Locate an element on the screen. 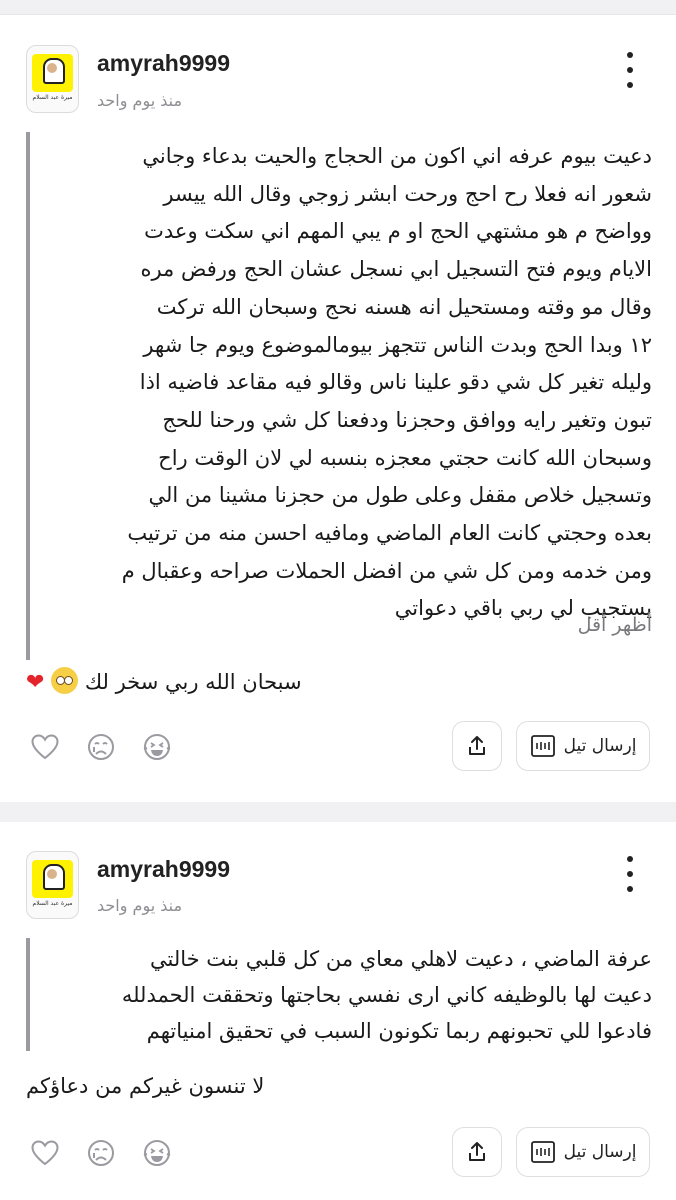 The width and height of the screenshot is (676, 1200). red-heart-icon: ❤ is located at coordinates (35, 682).